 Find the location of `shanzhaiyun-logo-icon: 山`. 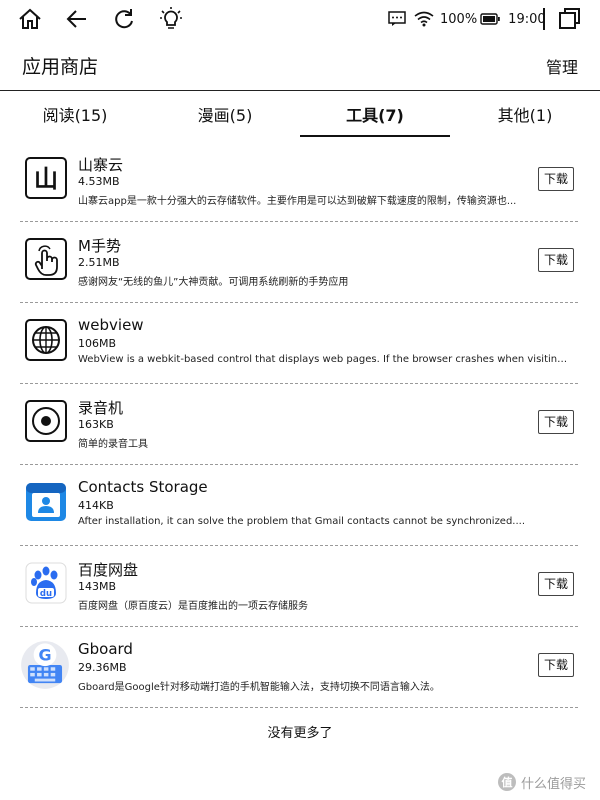

shanzhaiyun-logo-icon: 山 is located at coordinates (46, 178).